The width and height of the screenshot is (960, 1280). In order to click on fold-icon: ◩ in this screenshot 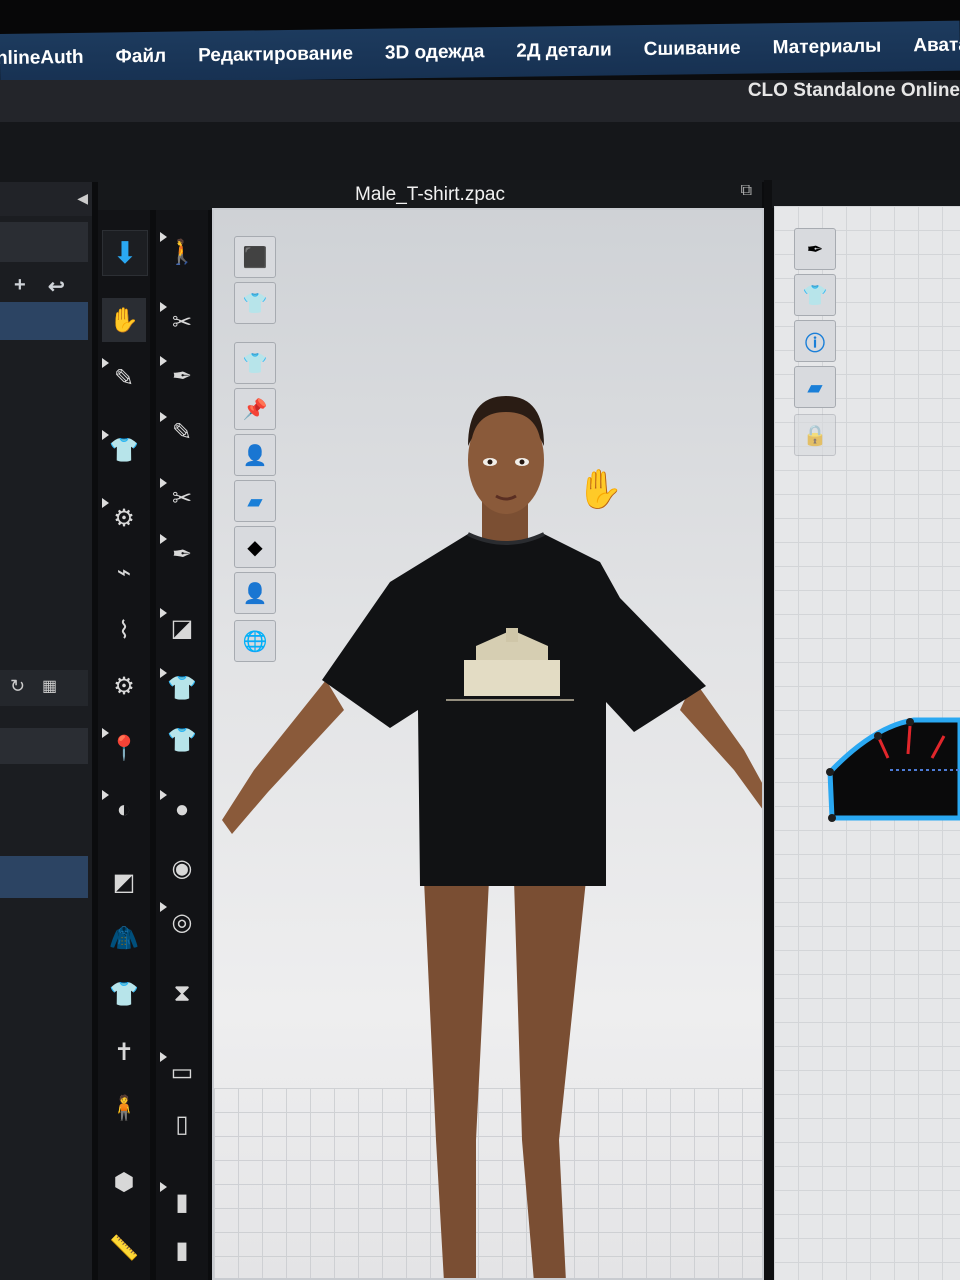, I will do `click(124, 882)`.